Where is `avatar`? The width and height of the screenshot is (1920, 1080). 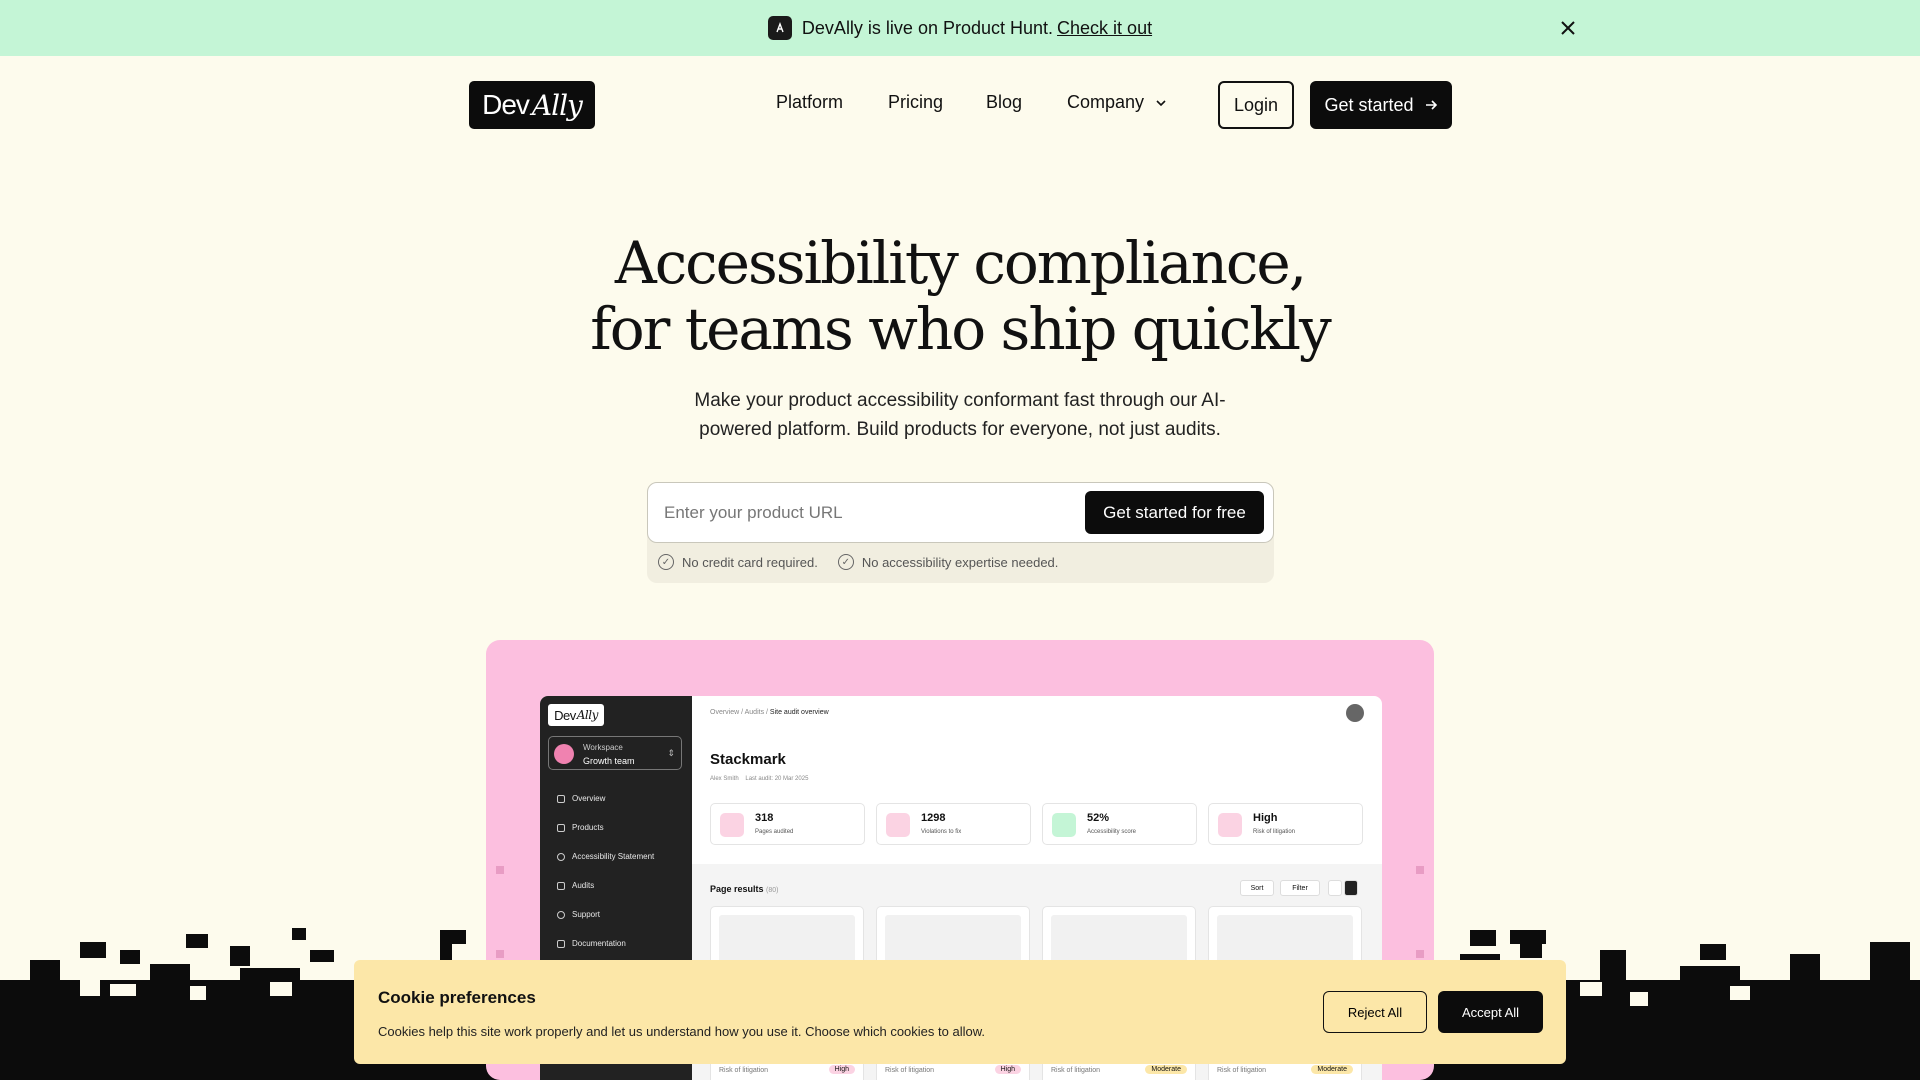 avatar is located at coordinates (1355, 713).